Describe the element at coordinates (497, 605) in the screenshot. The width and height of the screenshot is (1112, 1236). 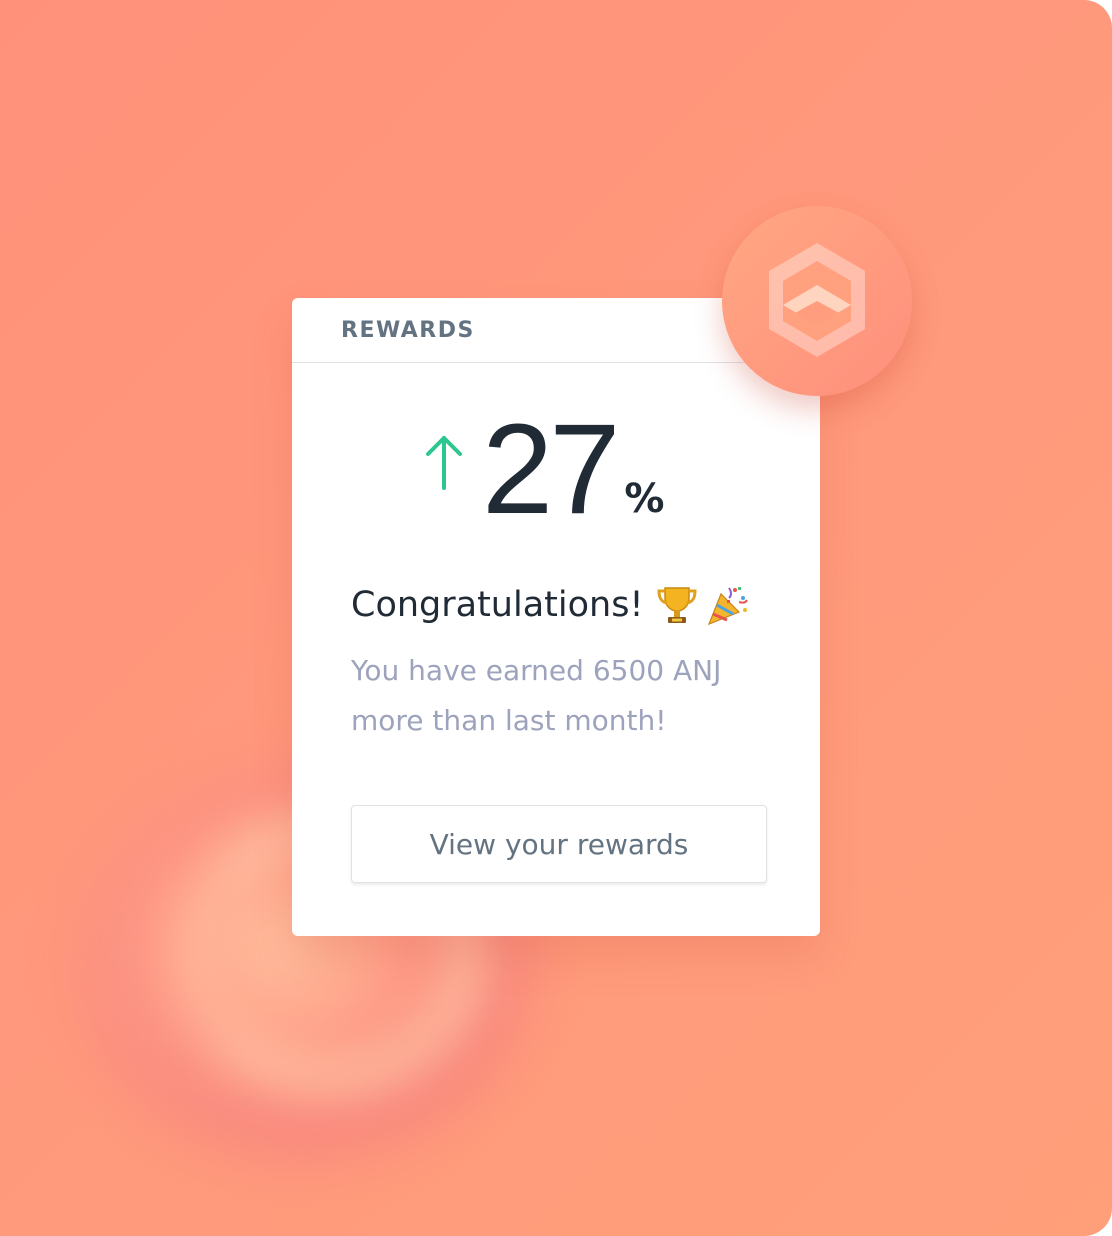
I see `congrats-text: Congratulations!` at that location.